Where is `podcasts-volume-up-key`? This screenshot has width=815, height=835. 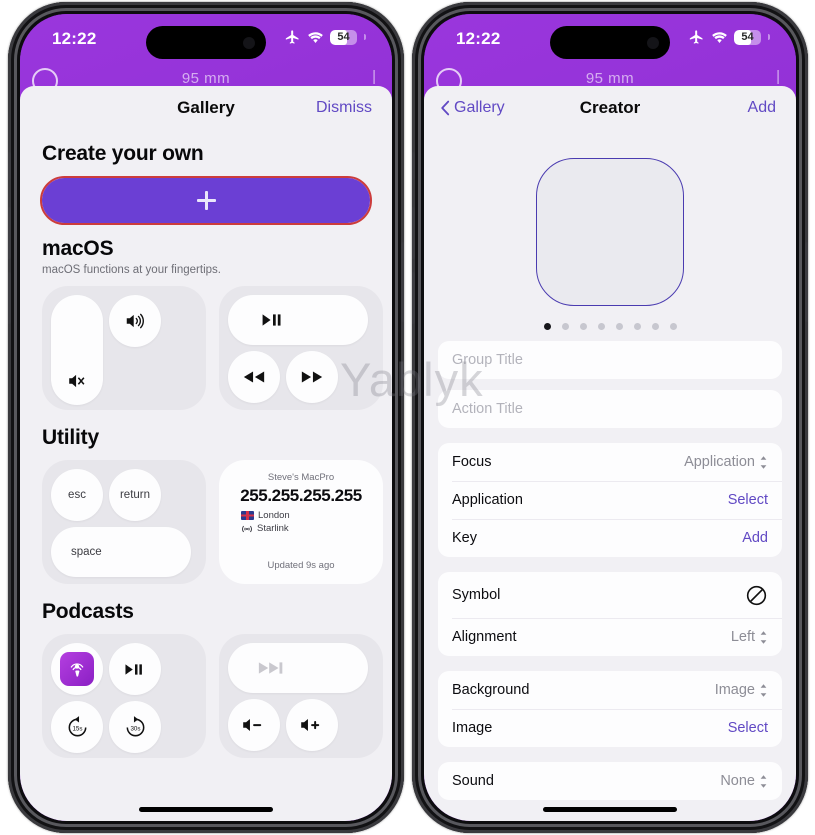
podcasts-volume-up-key is located at coordinates (312, 725).